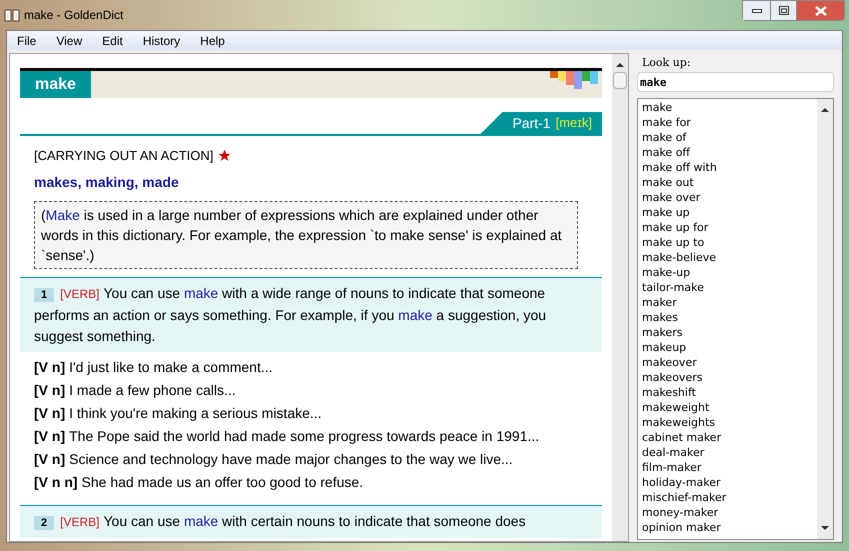  What do you see at coordinates (657, 107) in the screenshot?
I see `result-item: make` at bounding box center [657, 107].